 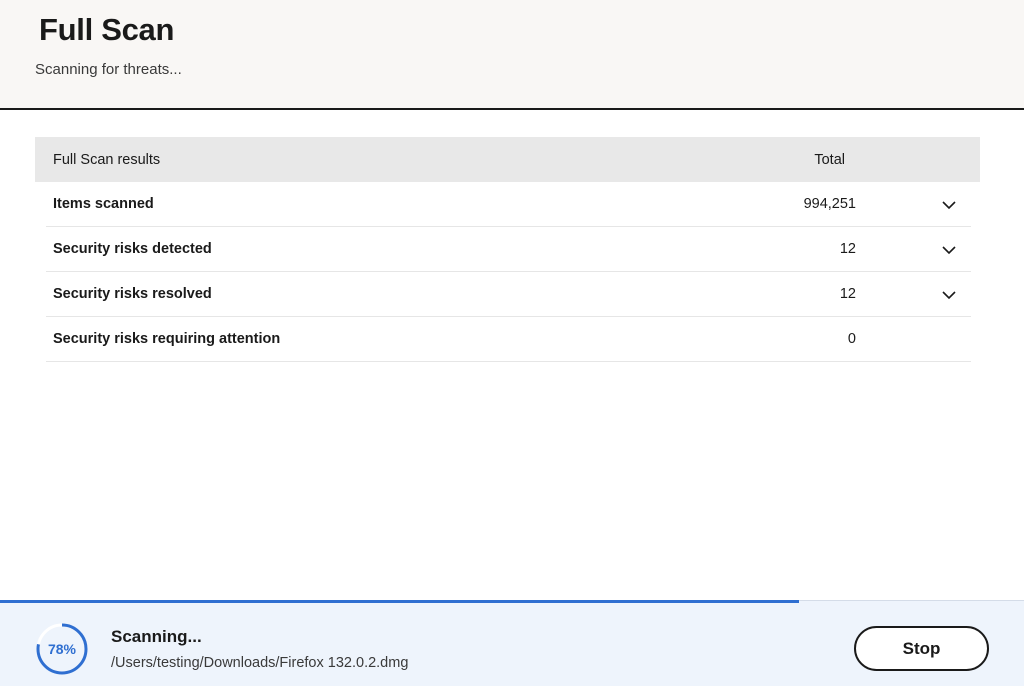 I want to click on progress-bar, so click(x=399, y=601).